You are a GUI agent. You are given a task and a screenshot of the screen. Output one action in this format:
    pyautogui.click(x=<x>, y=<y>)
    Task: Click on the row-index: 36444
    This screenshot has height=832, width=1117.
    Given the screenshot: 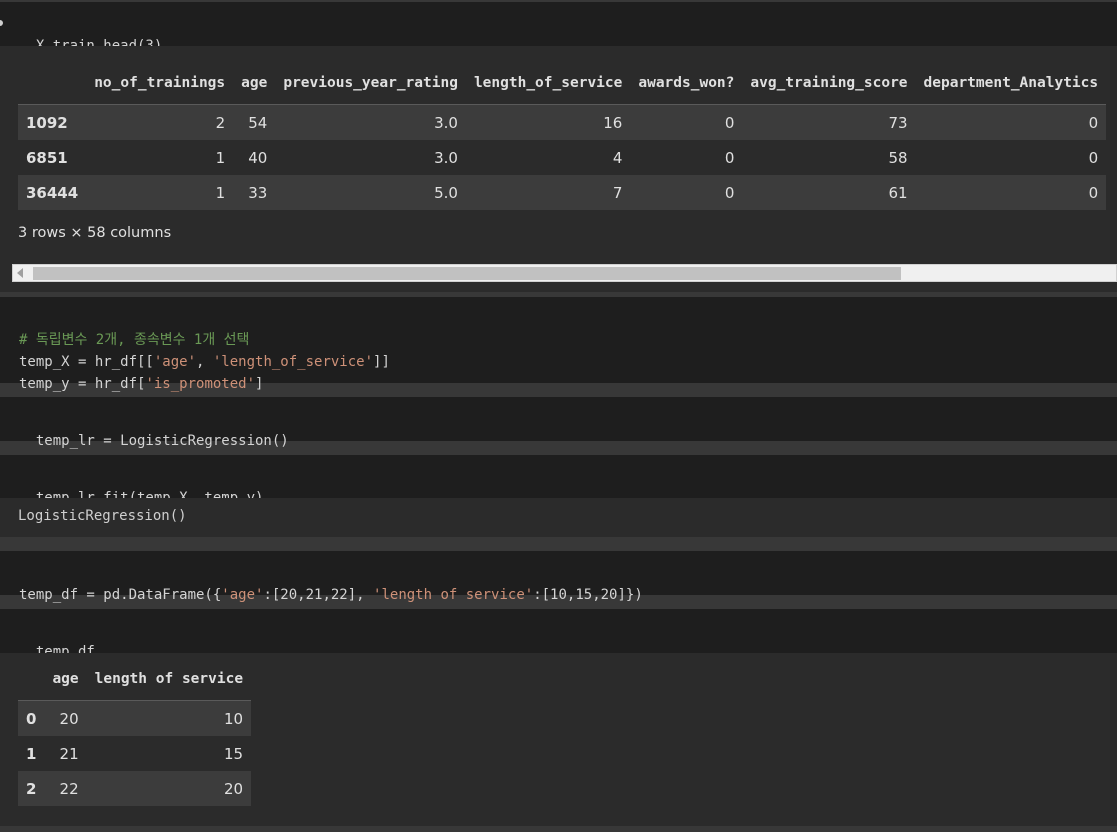 What is the action you would take?
    pyautogui.click(x=52, y=192)
    